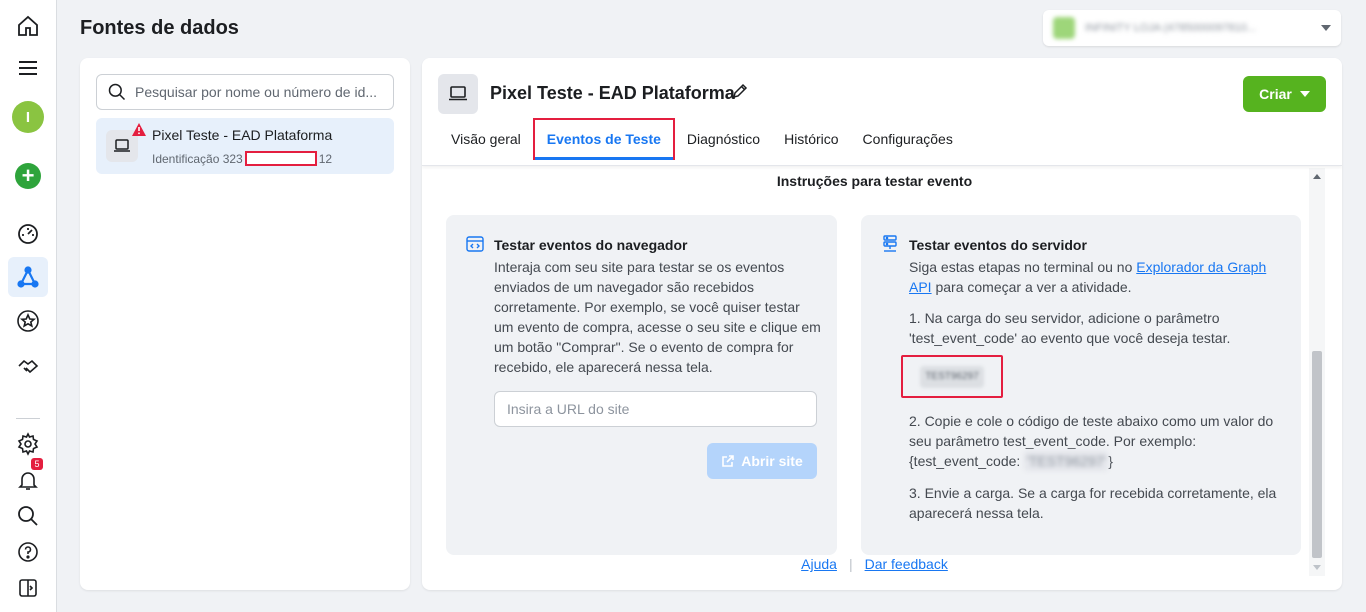  Describe the element at coordinates (1317, 176) in the screenshot. I see `scroll-up-icon` at that location.